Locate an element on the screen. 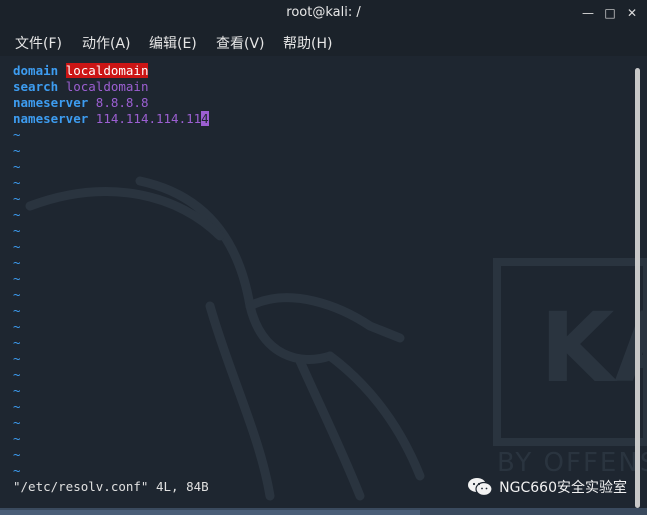 The image size is (647, 515). text-cursor: 4 is located at coordinates (205, 118).